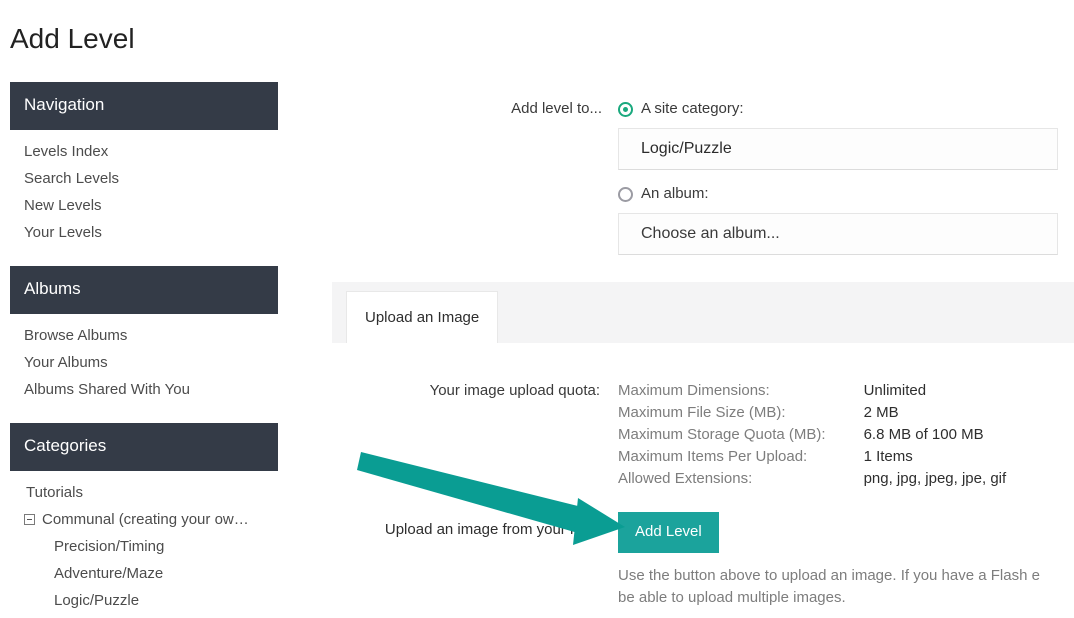 The height and width of the screenshot is (618, 1074). I want to click on category-label: Tutorials, so click(54, 492).